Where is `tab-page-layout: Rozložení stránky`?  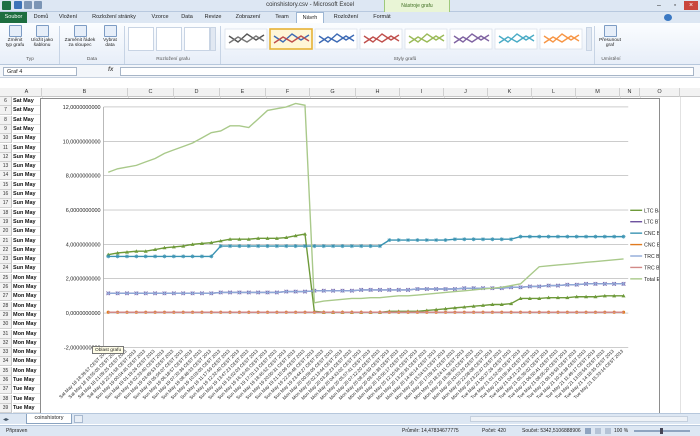 tab-page-layout: Rozložení stránky is located at coordinates (114, 17).